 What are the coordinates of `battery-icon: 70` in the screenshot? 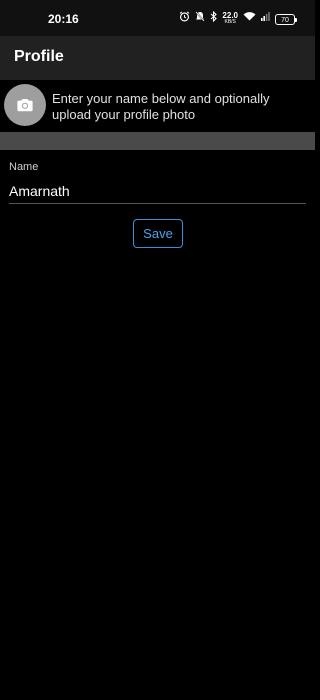 It's located at (286, 19).